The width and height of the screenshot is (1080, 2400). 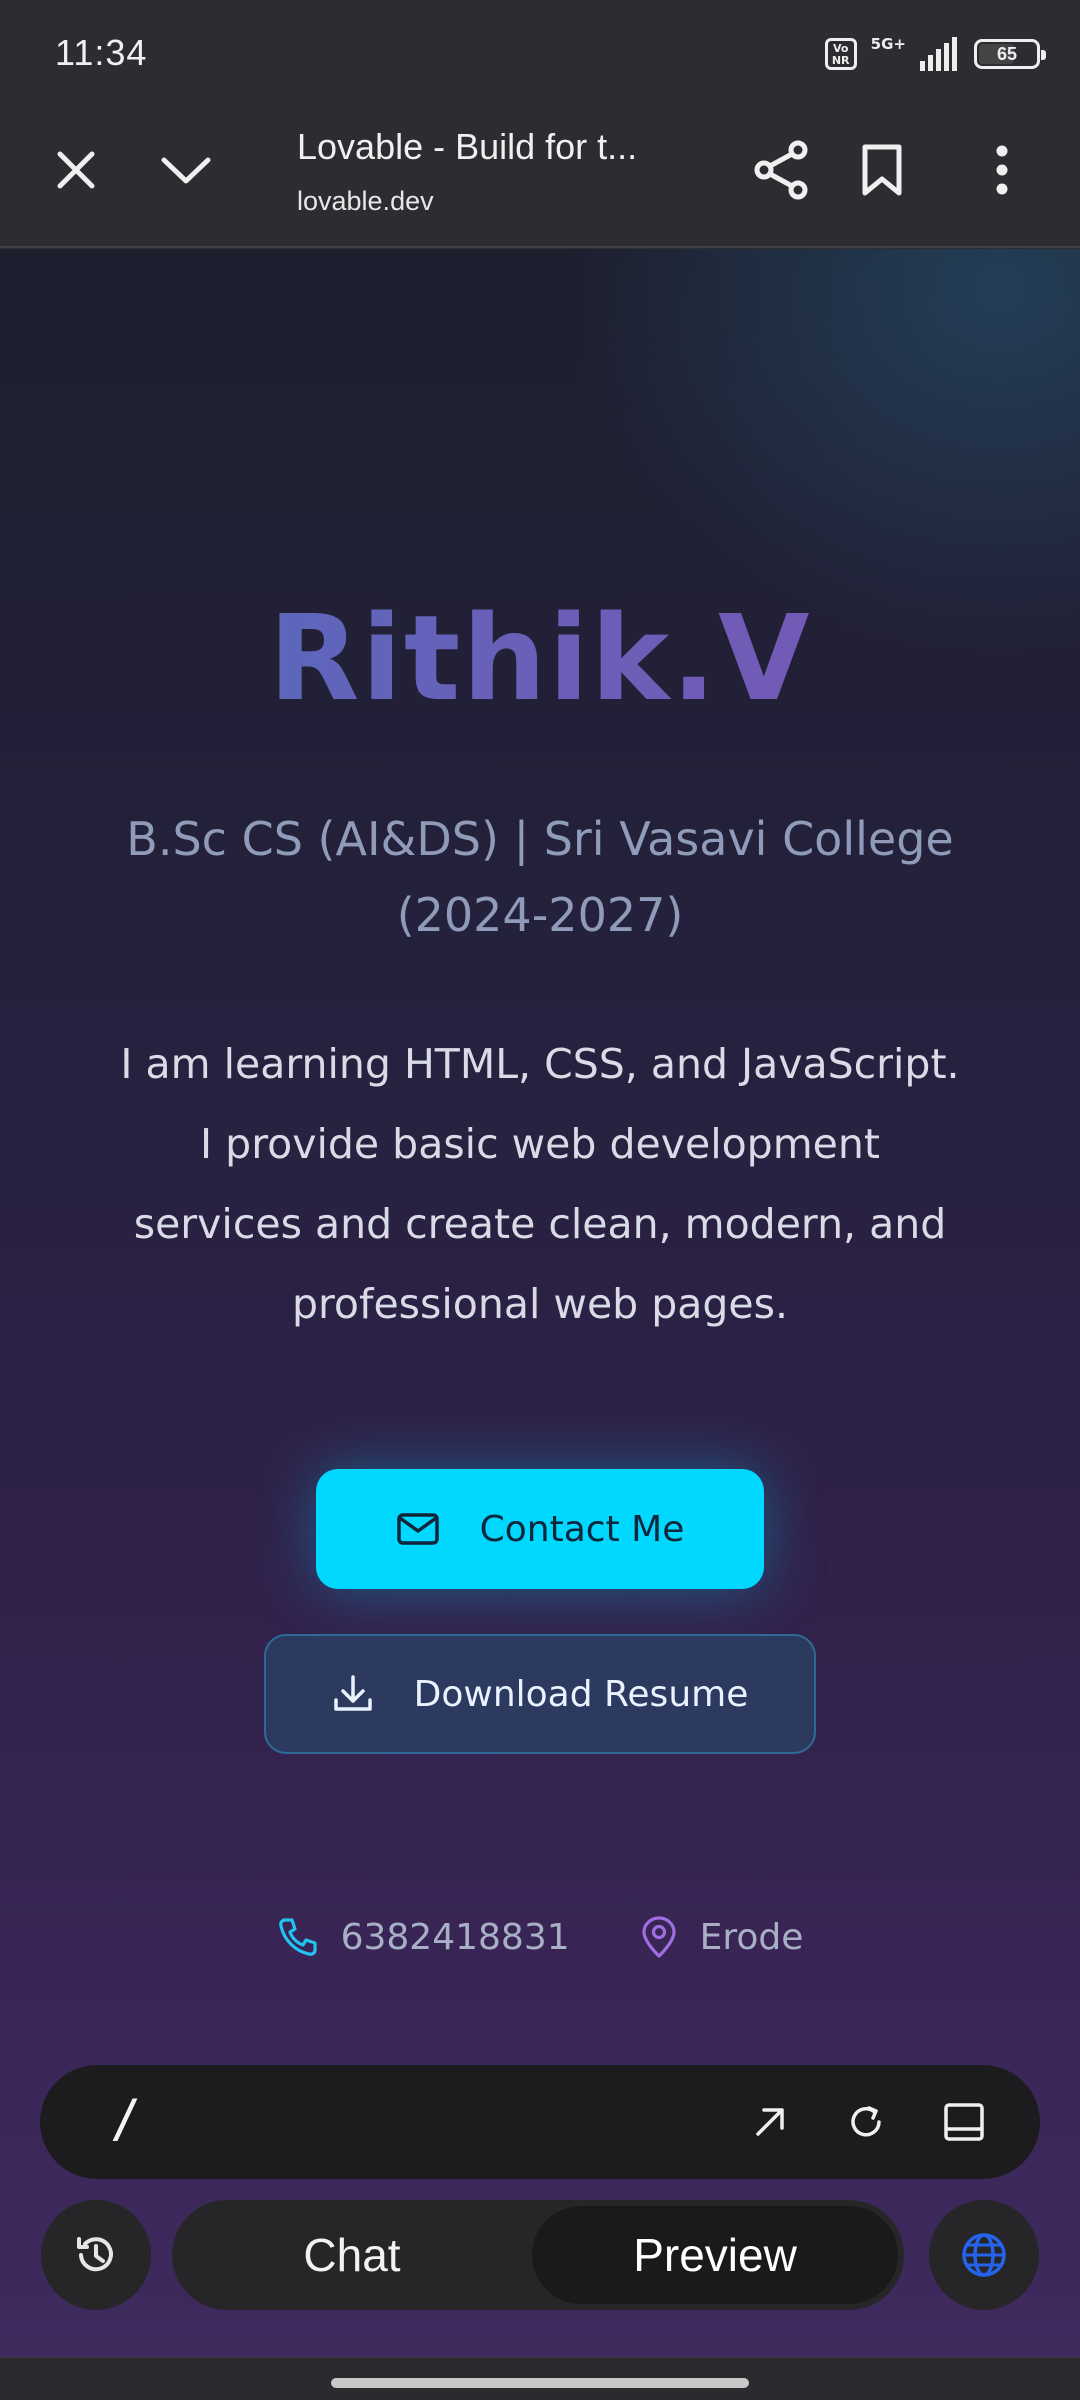 What do you see at coordinates (76, 170) in the screenshot?
I see `close-icon` at bounding box center [76, 170].